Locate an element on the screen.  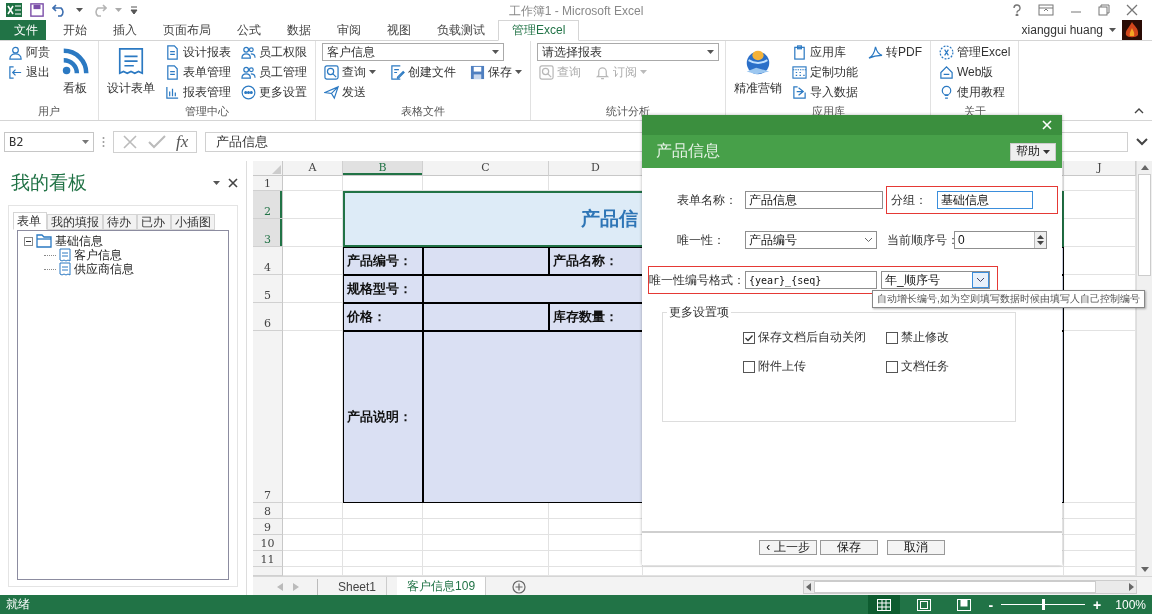
pane-title: 我的看板 is located at coordinates (49, 183).